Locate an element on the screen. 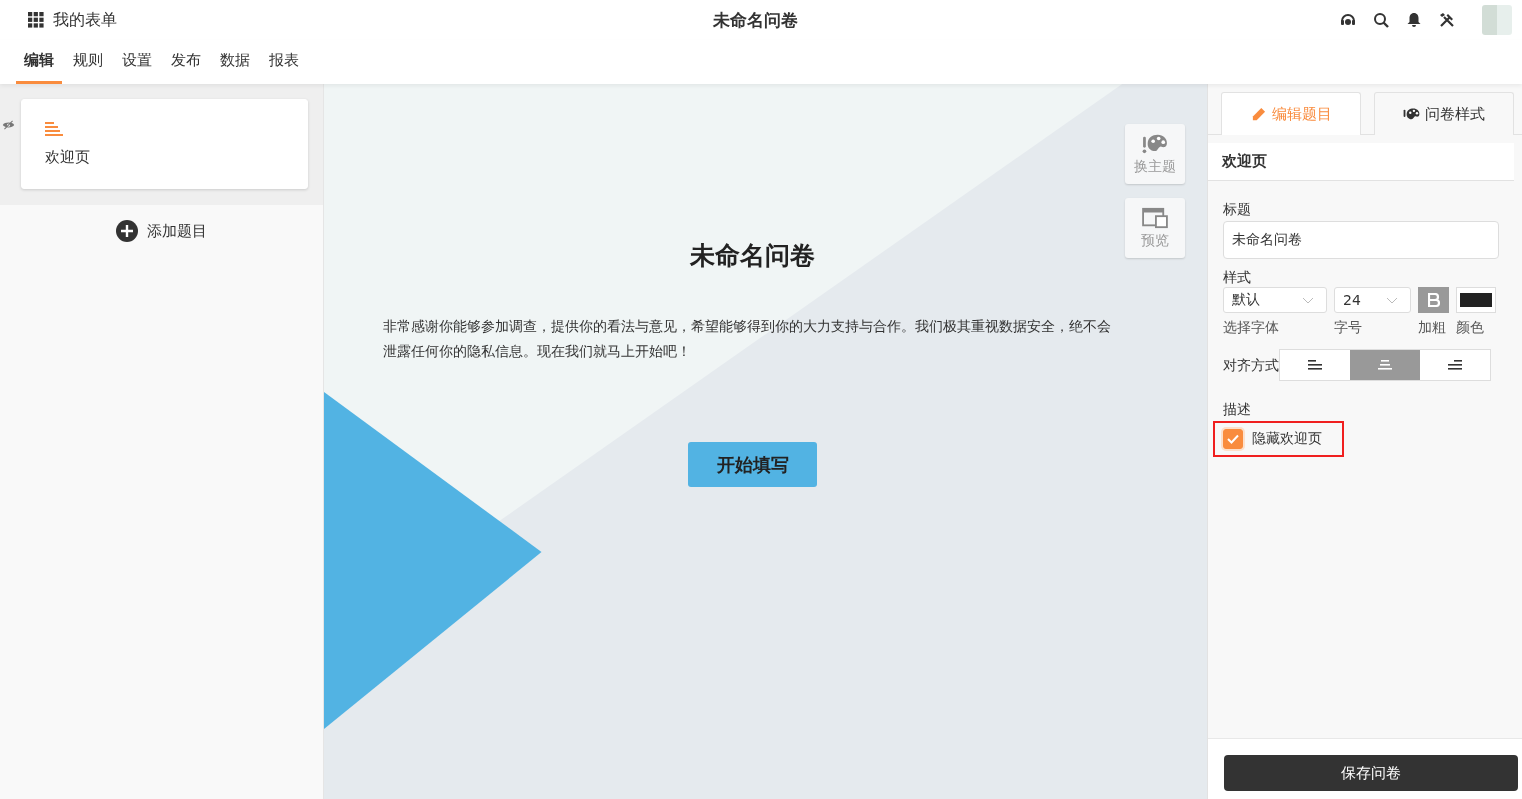  headset-icon is located at coordinates (1348, 20).